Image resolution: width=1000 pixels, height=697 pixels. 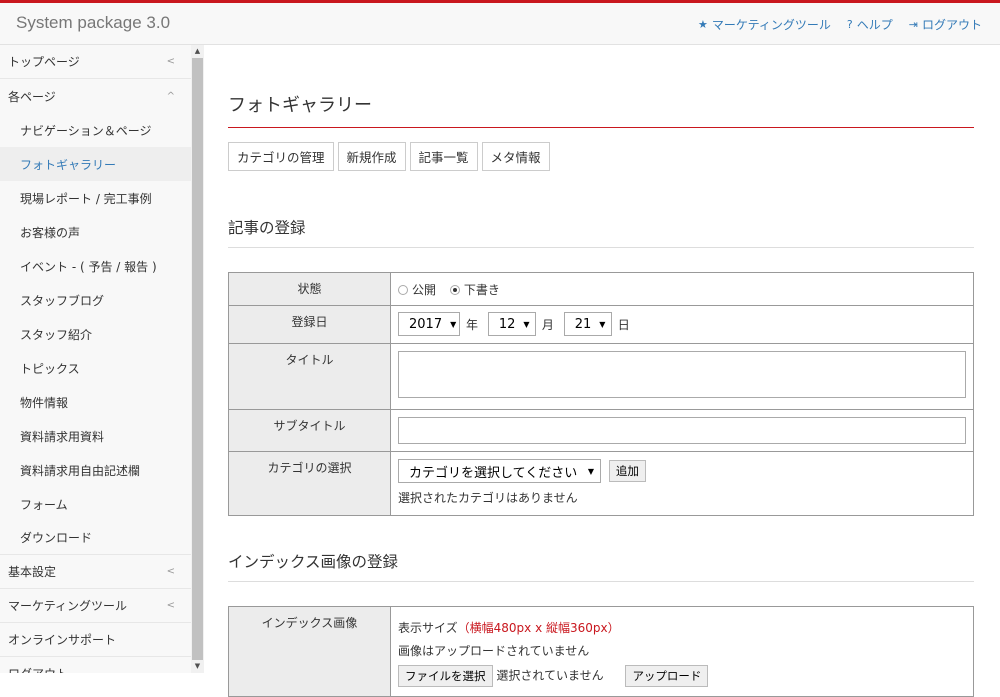 What do you see at coordinates (95, 470) in the screenshot?
I see `sidebar-subitem: 資料請求用自由記述欄` at bounding box center [95, 470].